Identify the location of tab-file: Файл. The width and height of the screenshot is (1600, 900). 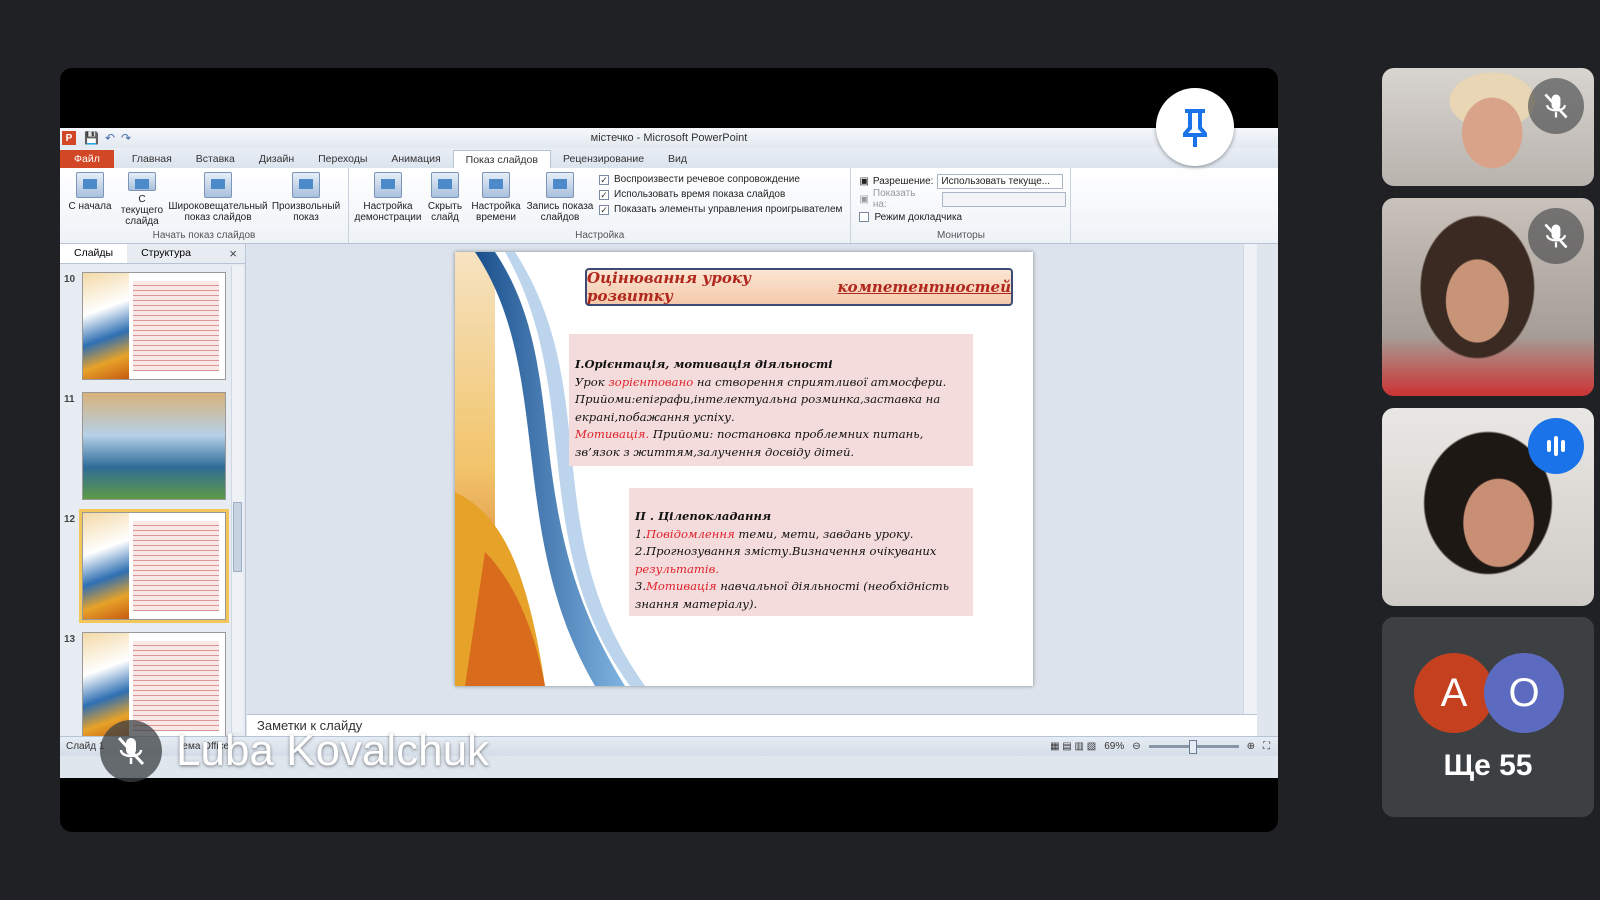
(87, 159).